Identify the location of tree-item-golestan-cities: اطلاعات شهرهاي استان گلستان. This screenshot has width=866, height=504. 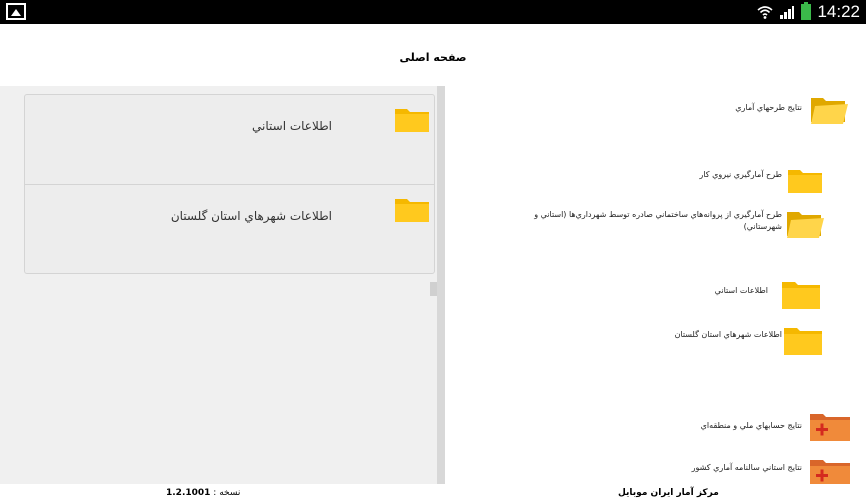
(728, 335).